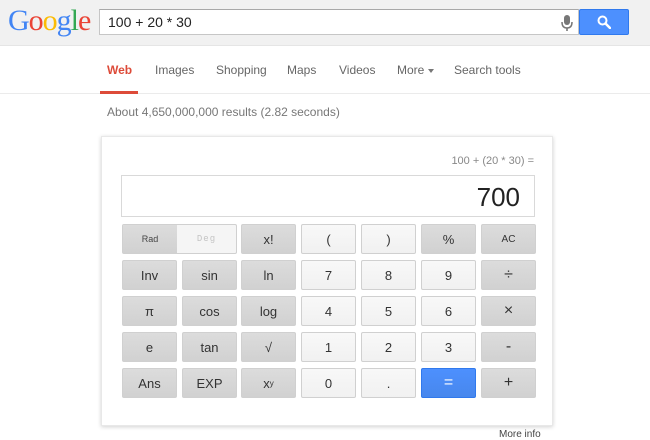  What do you see at coordinates (74, 20) in the screenshot?
I see `logo-letter-l: l` at bounding box center [74, 20].